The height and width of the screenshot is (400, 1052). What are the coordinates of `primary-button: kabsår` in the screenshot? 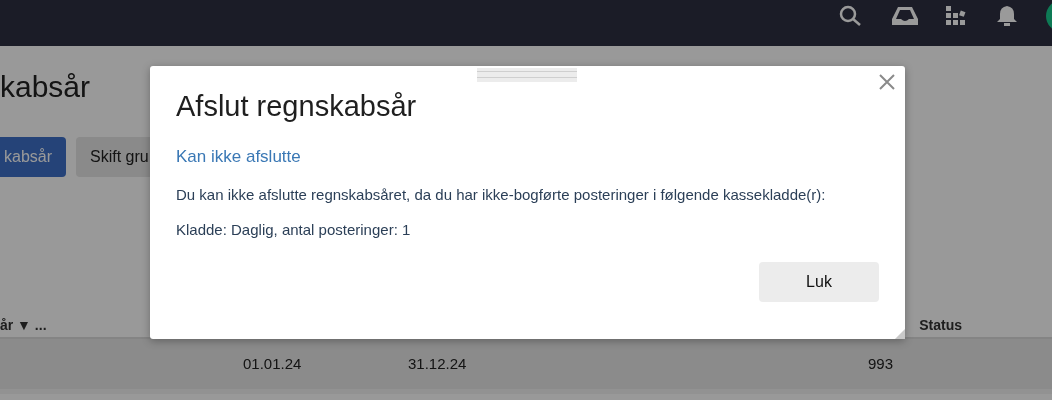 It's located at (33, 157).